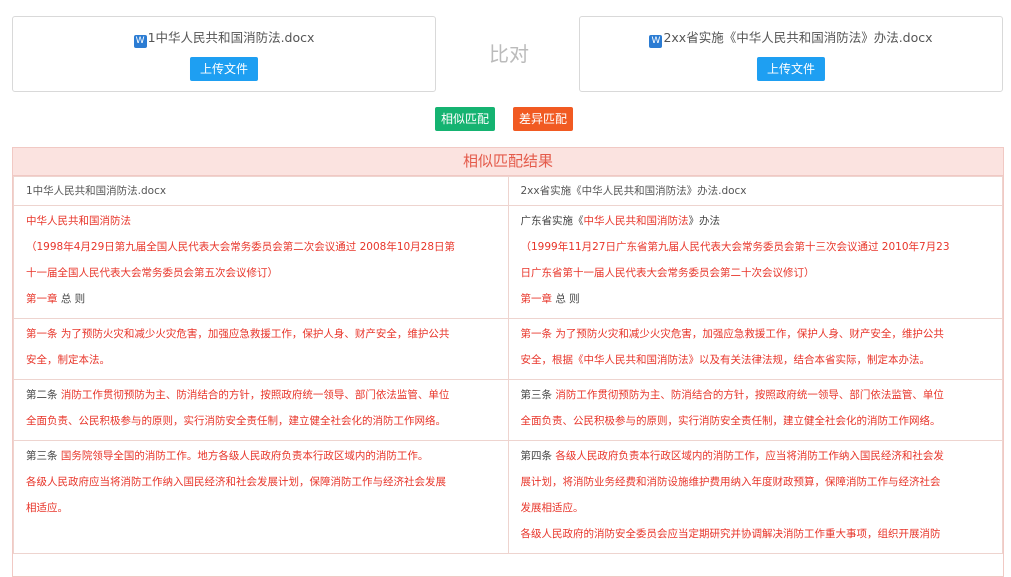  What do you see at coordinates (704, 221) in the screenshot?
I see `plain-text: 》办法` at bounding box center [704, 221].